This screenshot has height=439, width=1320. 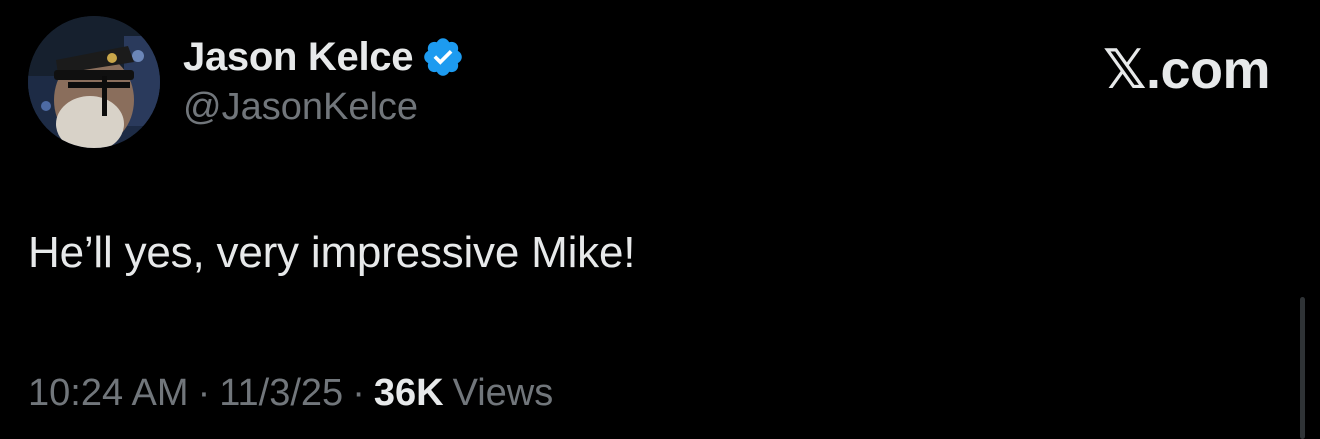 I want to click on views-label: Views, so click(x=503, y=393).